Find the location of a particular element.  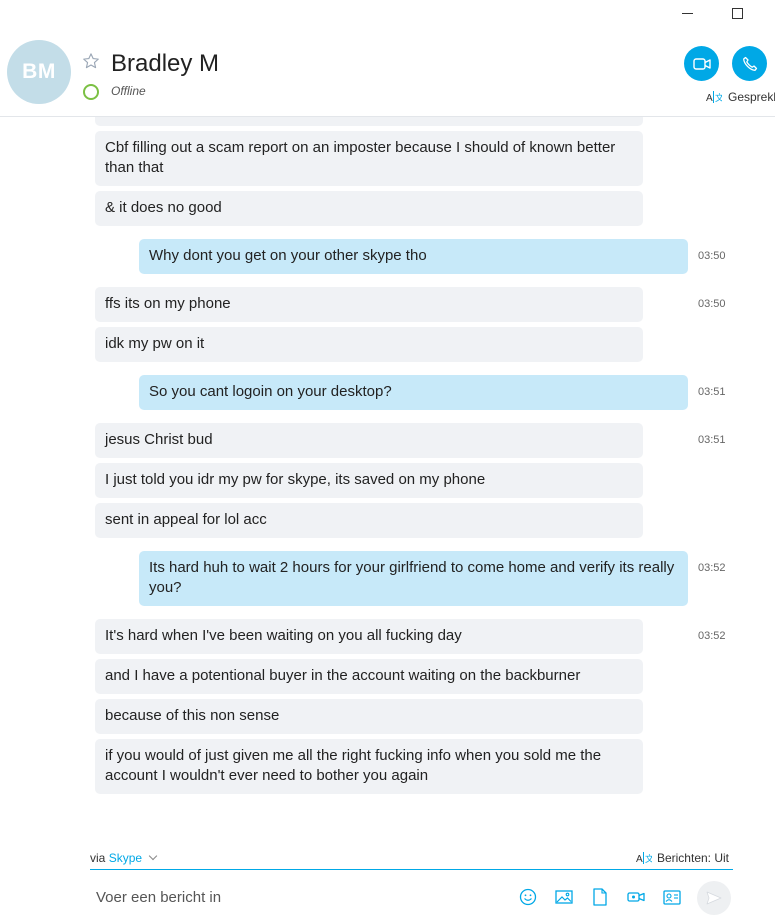

video-call-button is located at coordinates (701, 63).